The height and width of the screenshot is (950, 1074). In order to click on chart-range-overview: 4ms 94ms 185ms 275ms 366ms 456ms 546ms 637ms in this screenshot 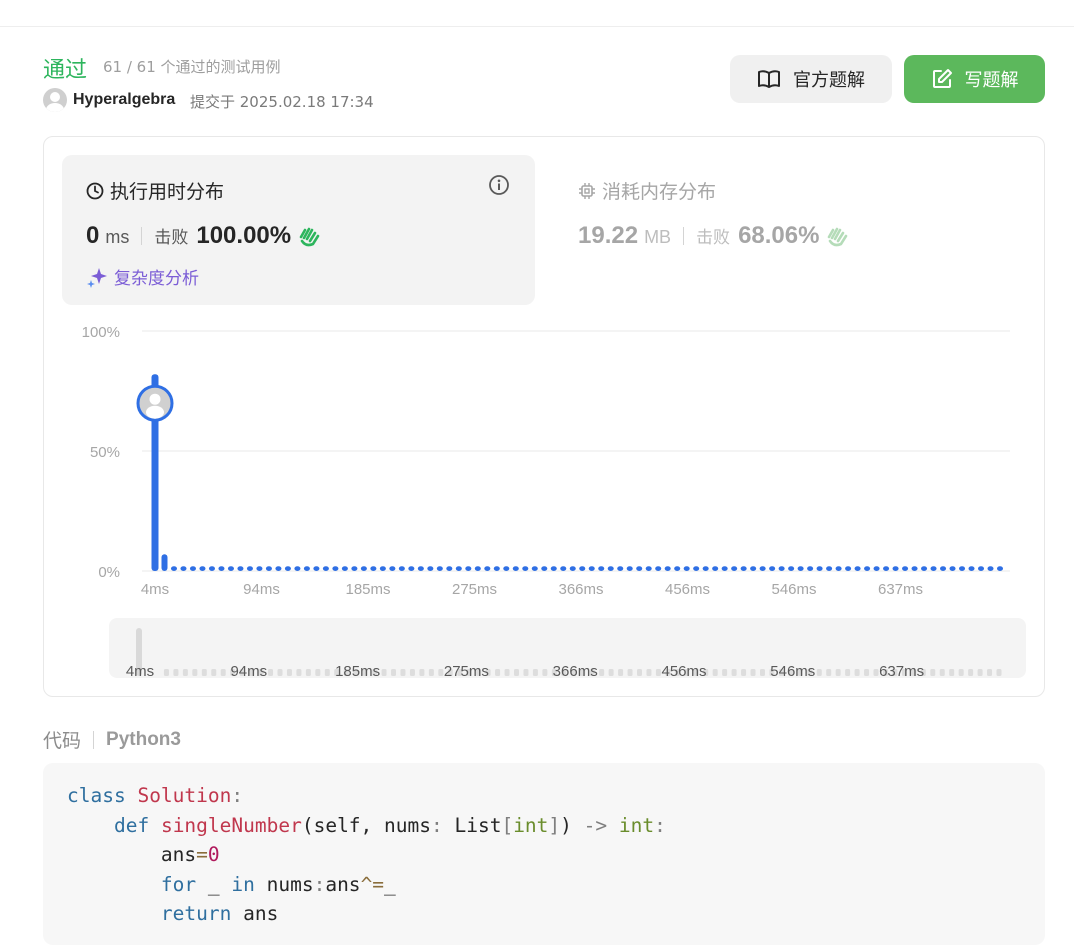, I will do `click(567, 649)`.